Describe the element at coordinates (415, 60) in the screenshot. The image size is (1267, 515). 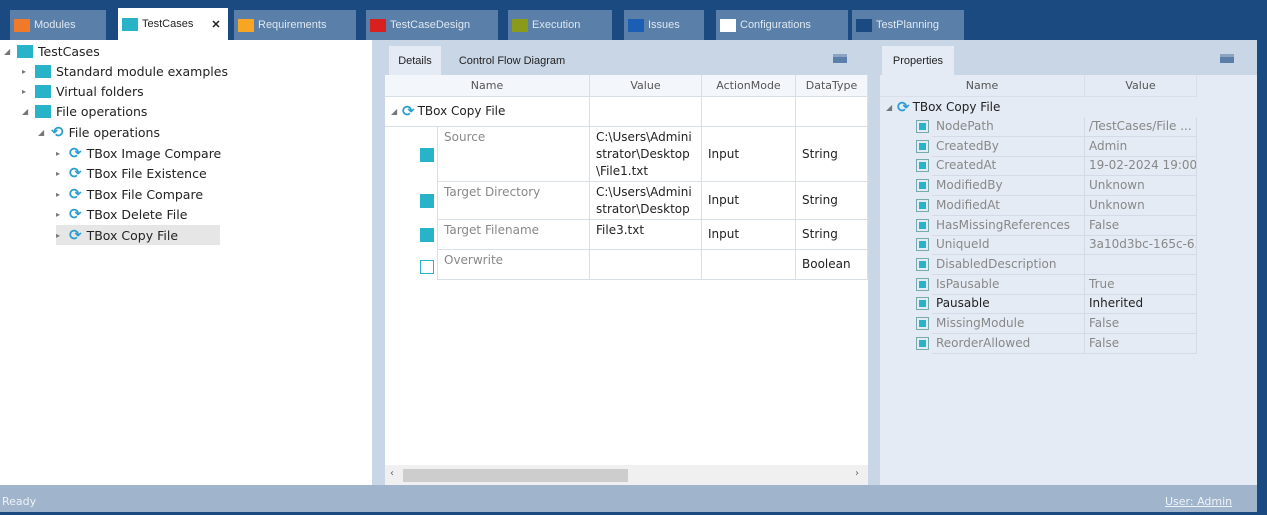
I see `tab-details: Details` at that location.